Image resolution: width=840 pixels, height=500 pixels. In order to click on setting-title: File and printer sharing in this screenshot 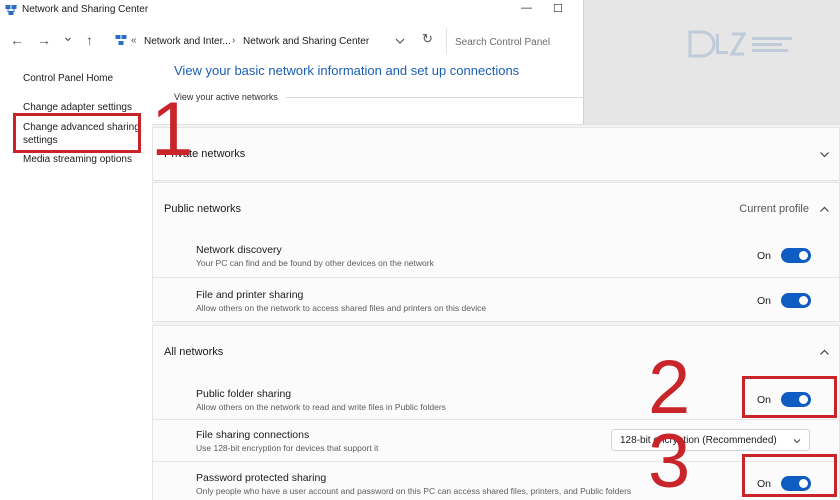, I will do `click(250, 295)`.